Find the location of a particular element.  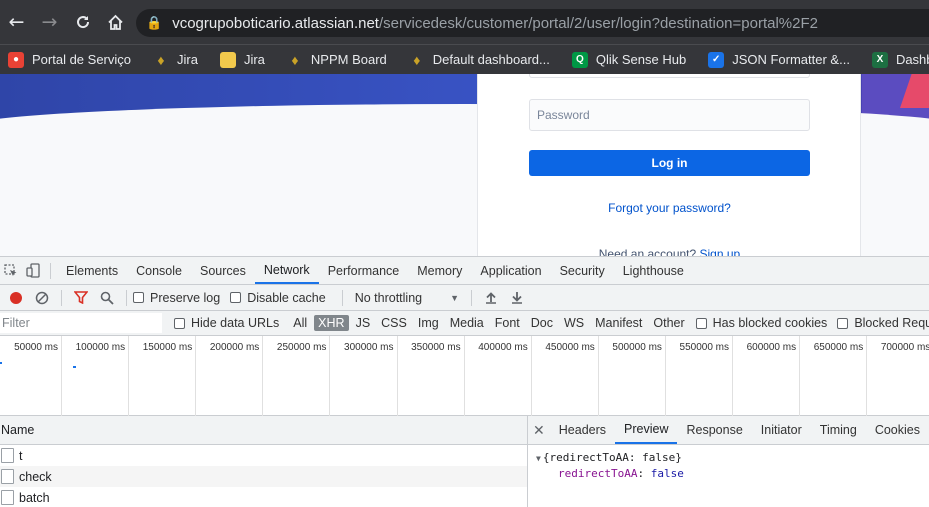

tab-console: Console is located at coordinates (159, 270).